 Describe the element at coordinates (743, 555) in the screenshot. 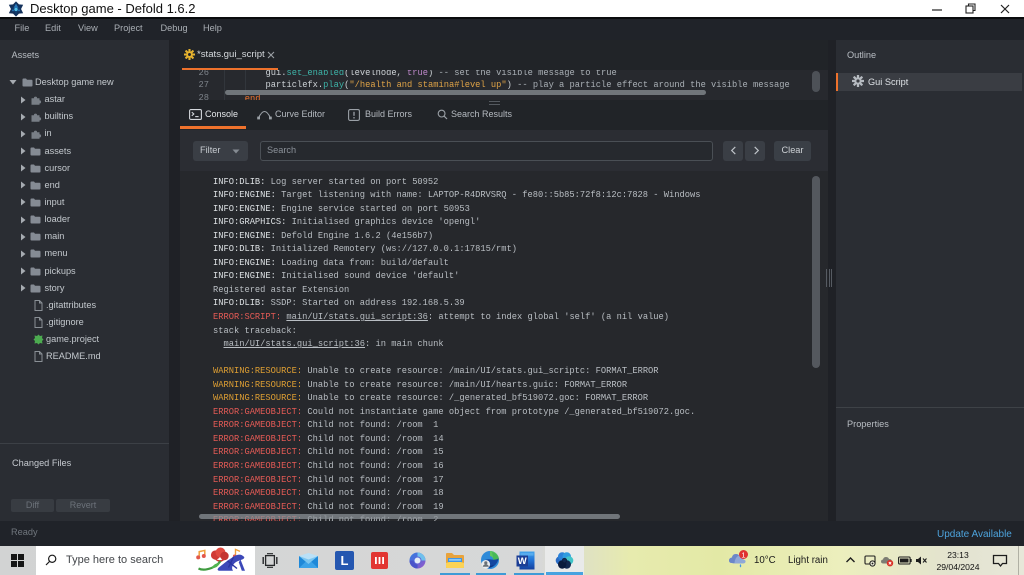

I see `svg-text: 1` at that location.